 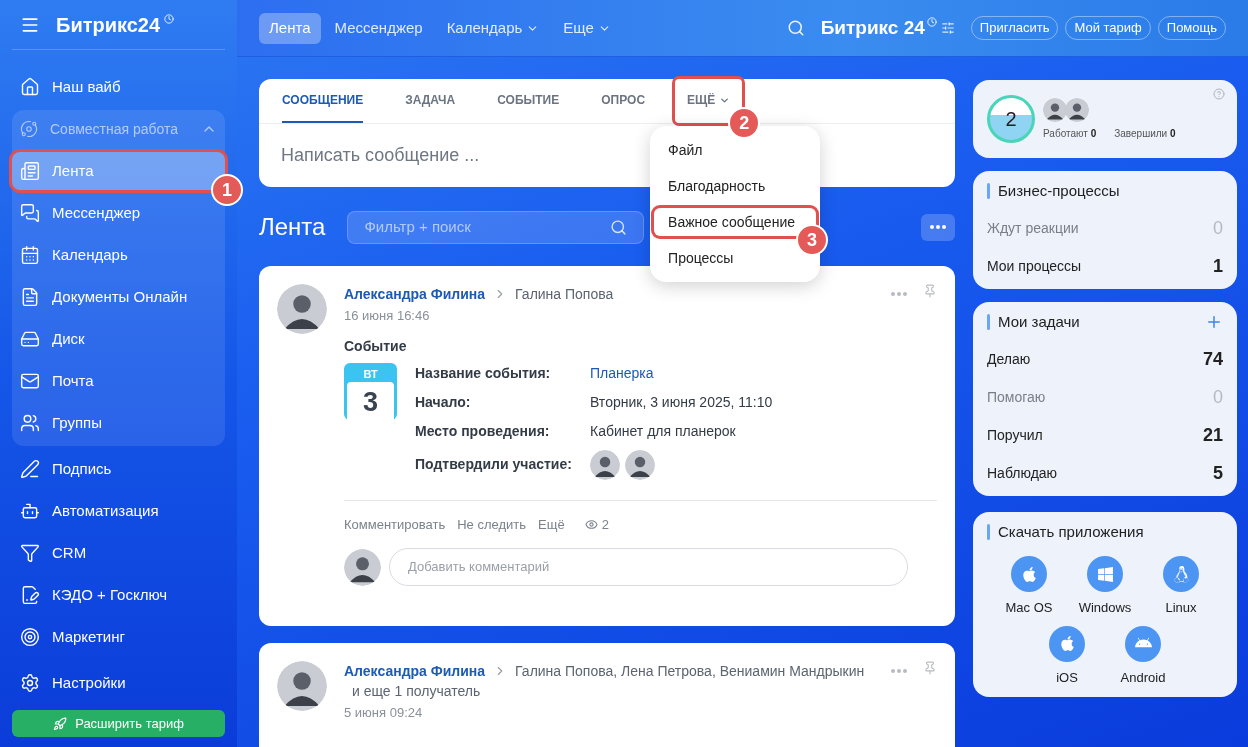 What do you see at coordinates (1105, 608) in the screenshot?
I see `app-label: Windows` at bounding box center [1105, 608].